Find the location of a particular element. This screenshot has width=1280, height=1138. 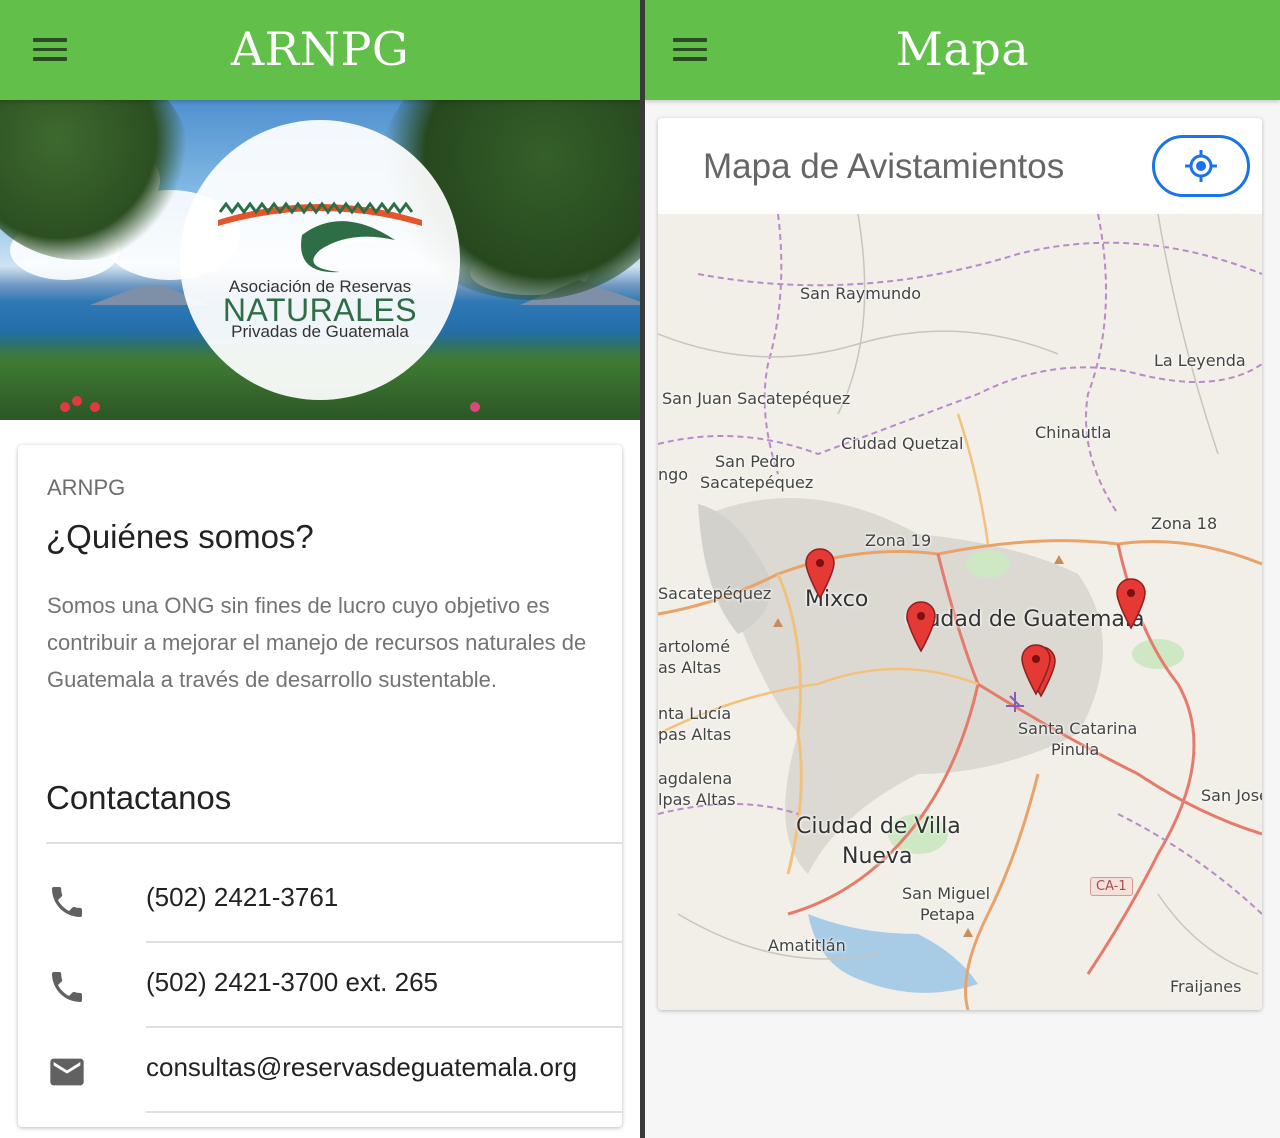

map-label: artolomé is located at coordinates (694, 646).